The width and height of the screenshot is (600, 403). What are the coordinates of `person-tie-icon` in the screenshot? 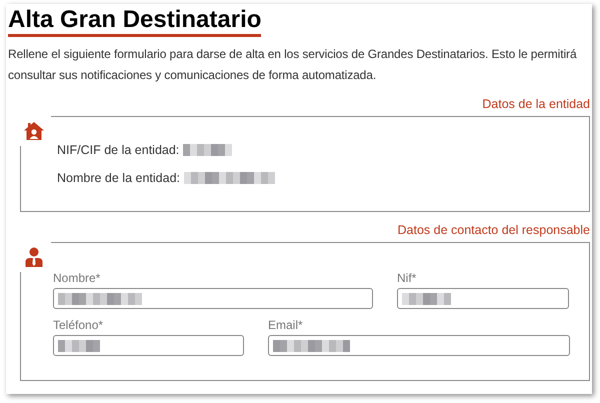 It's located at (34, 257).